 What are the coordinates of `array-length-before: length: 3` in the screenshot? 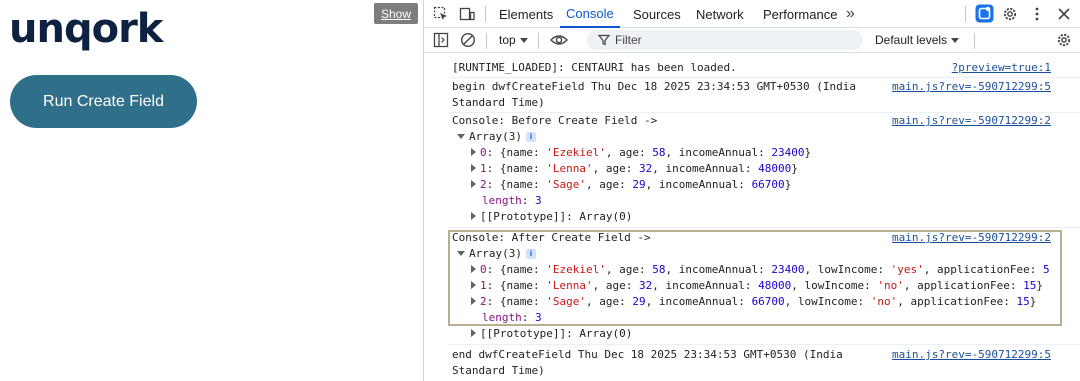 It's located at (512, 200).